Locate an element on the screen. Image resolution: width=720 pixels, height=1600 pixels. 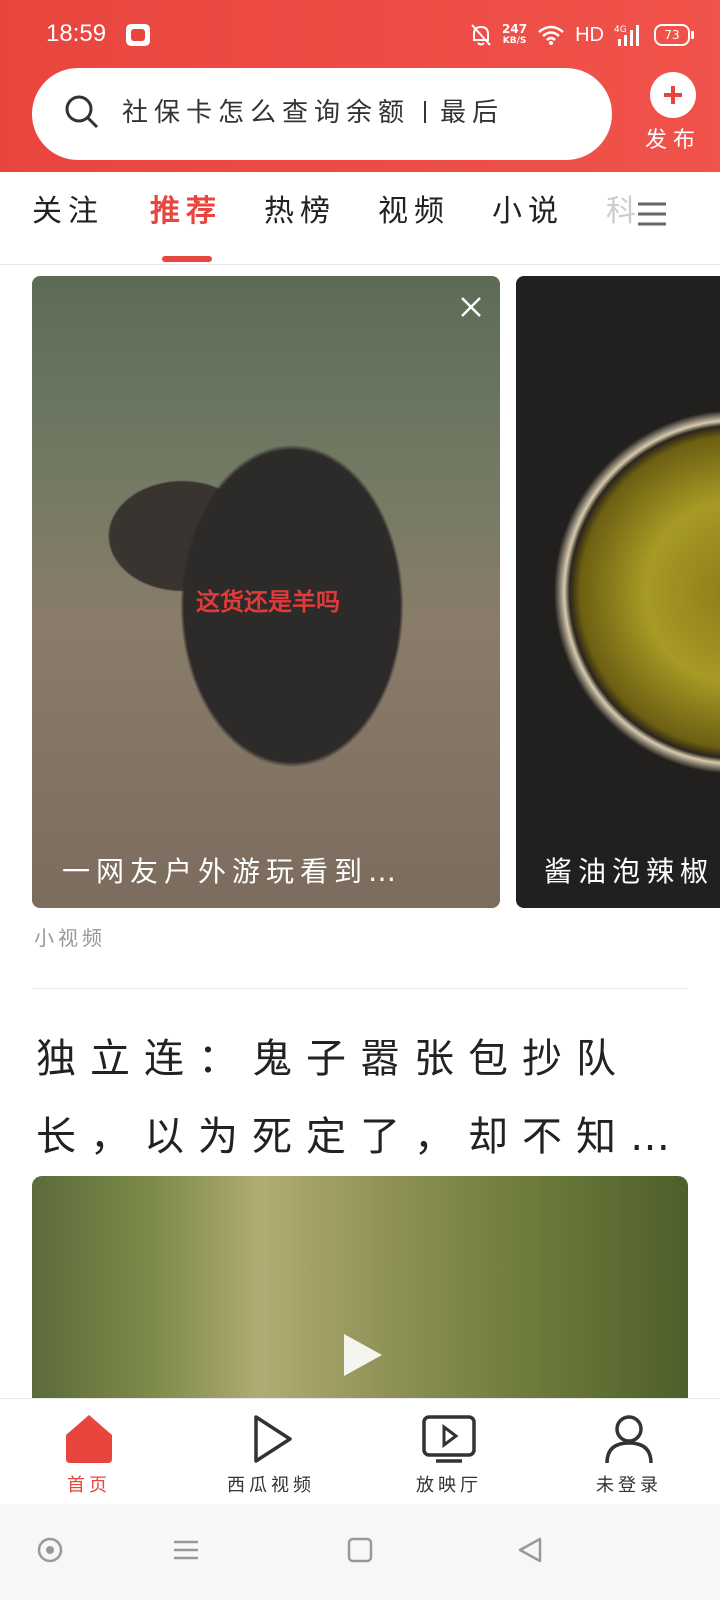
menu-icon is located at coordinates (652, 214).